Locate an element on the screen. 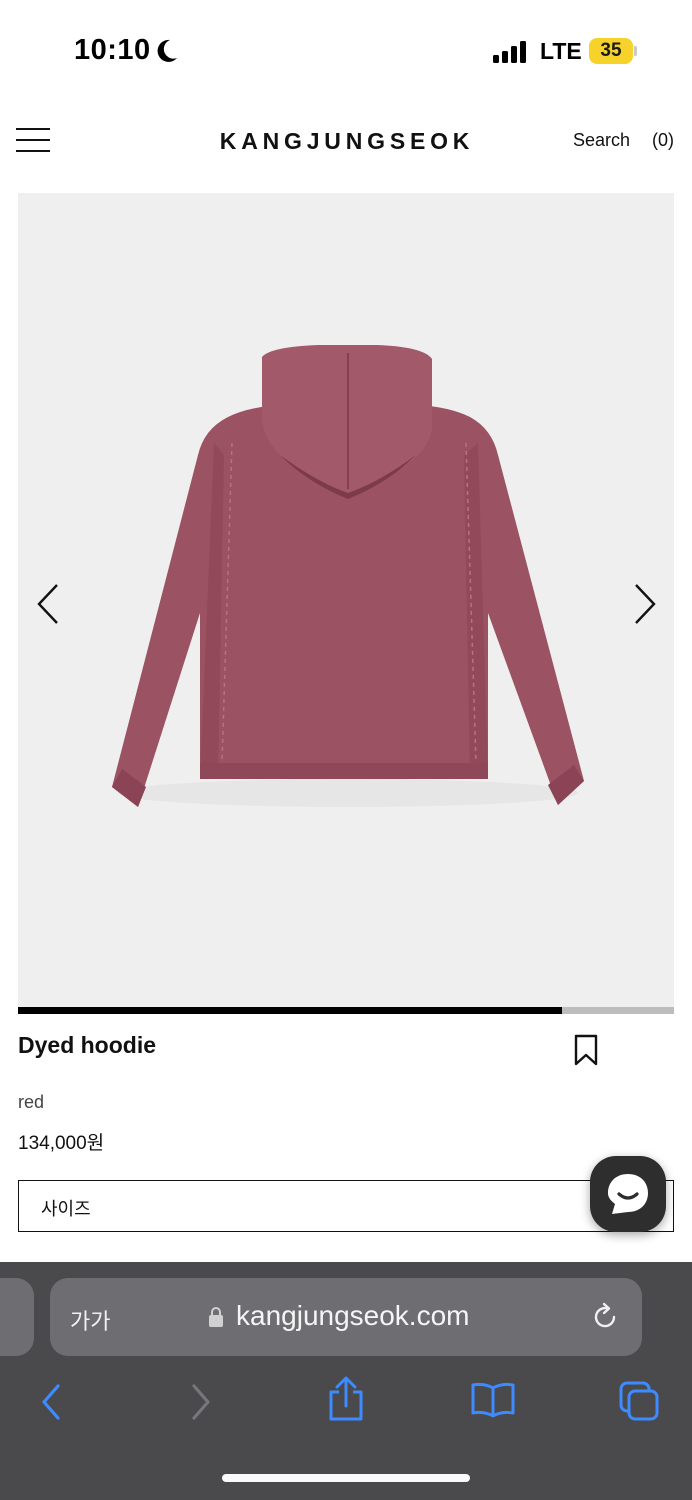 The height and width of the screenshot is (1500, 692). bookmark-icon is located at coordinates (586, 1050).